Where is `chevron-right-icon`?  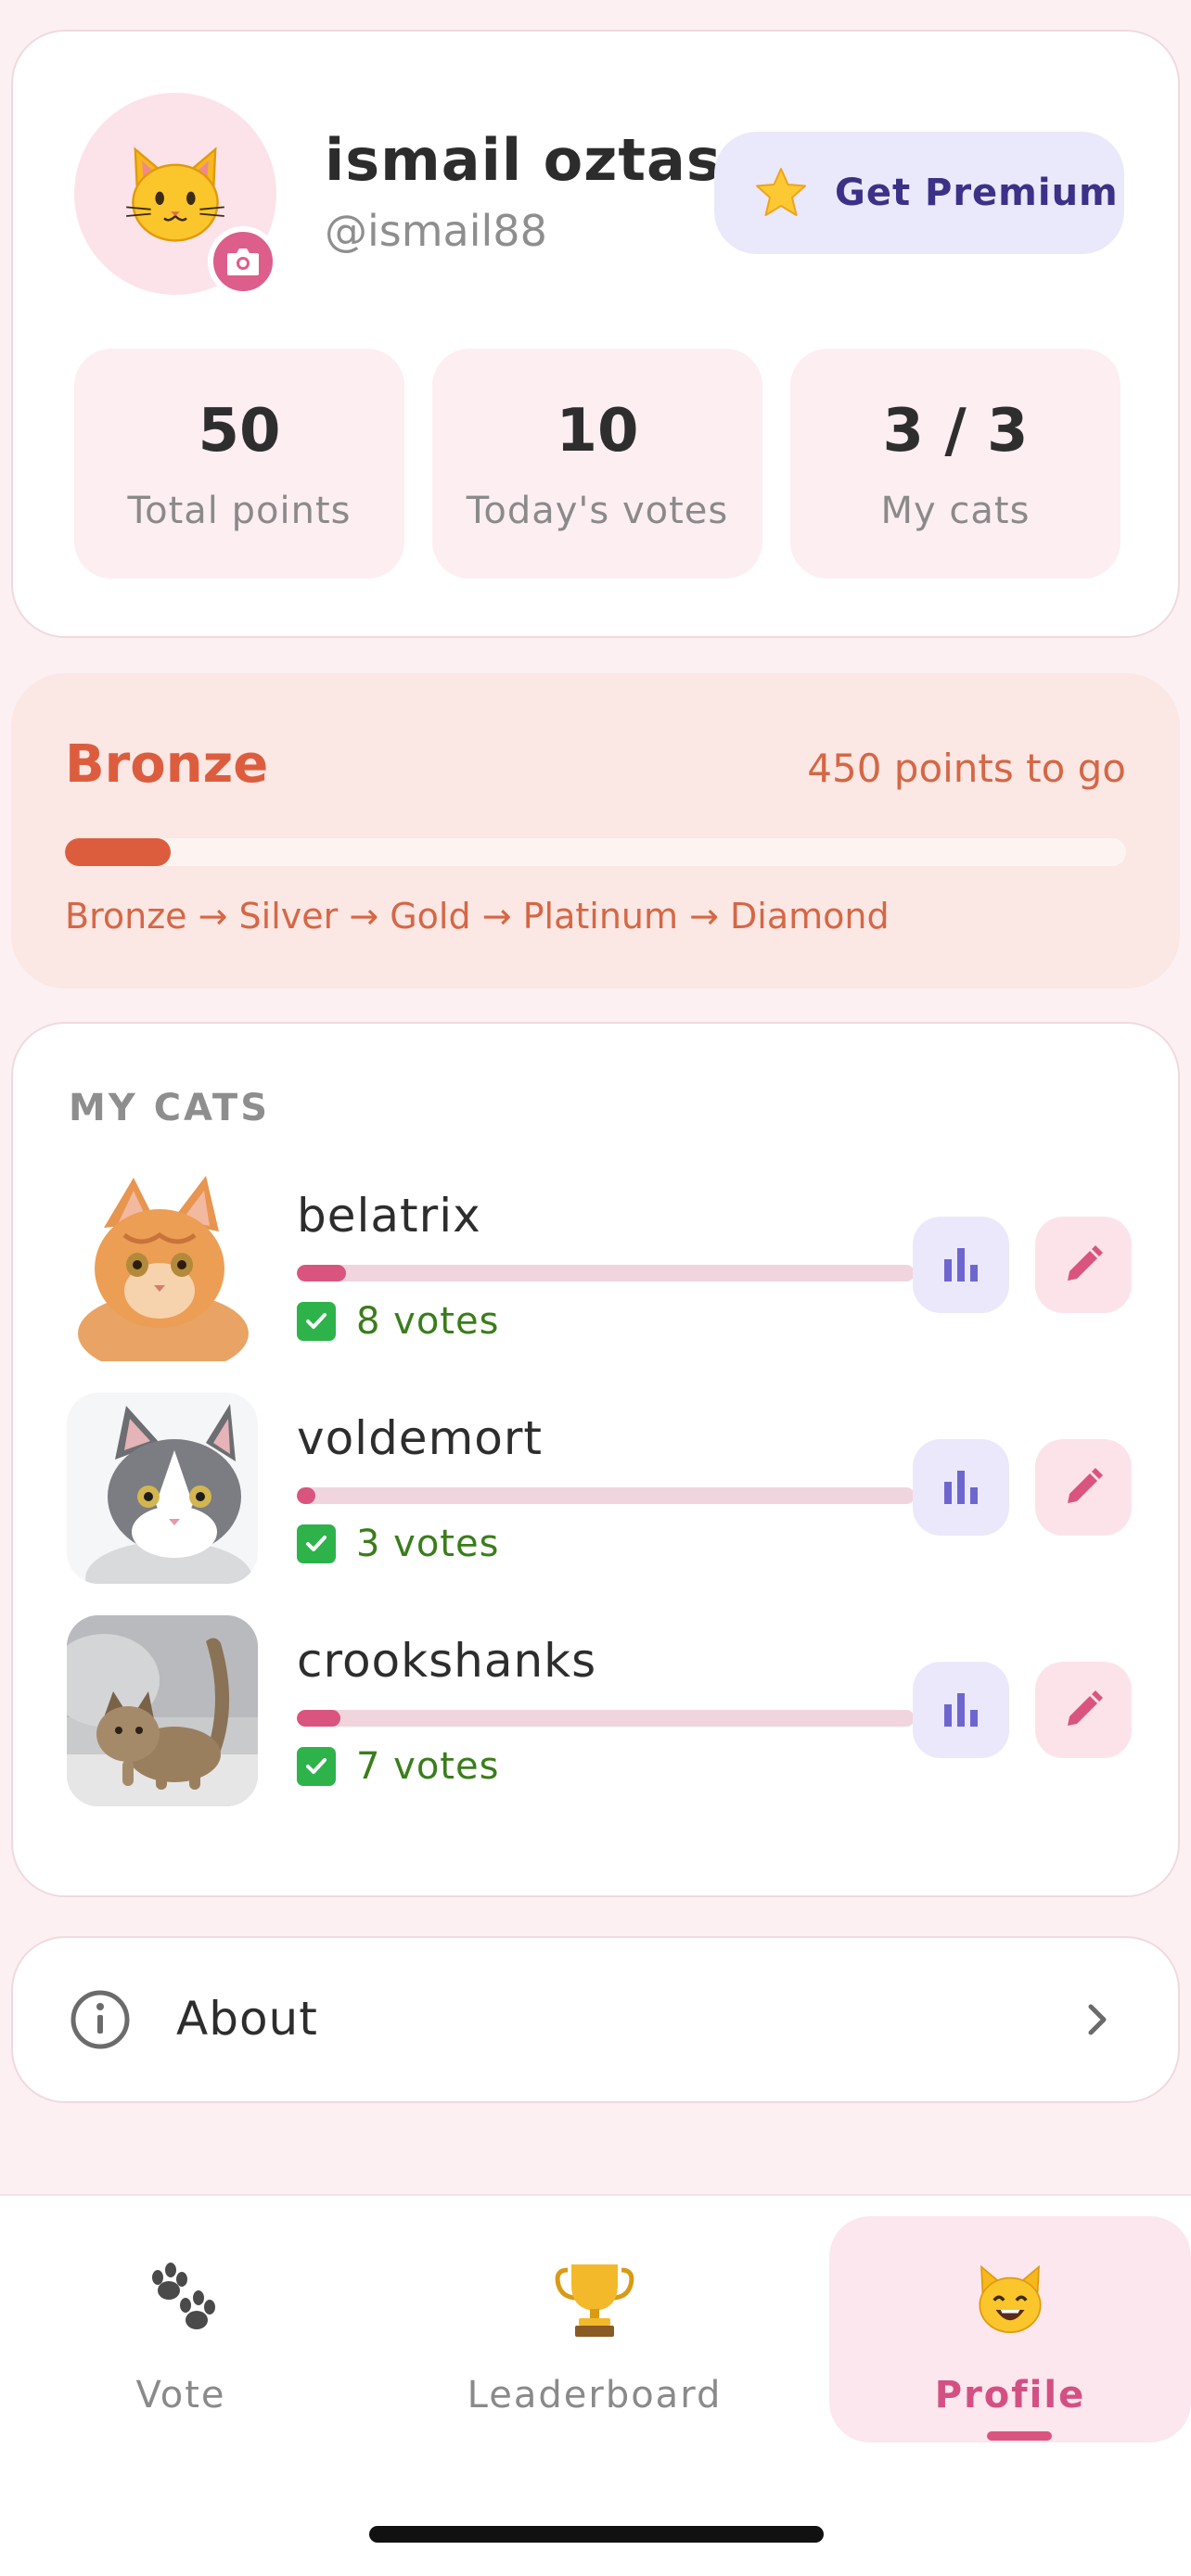 chevron-right-icon is located at coordinates (1097, 2020).